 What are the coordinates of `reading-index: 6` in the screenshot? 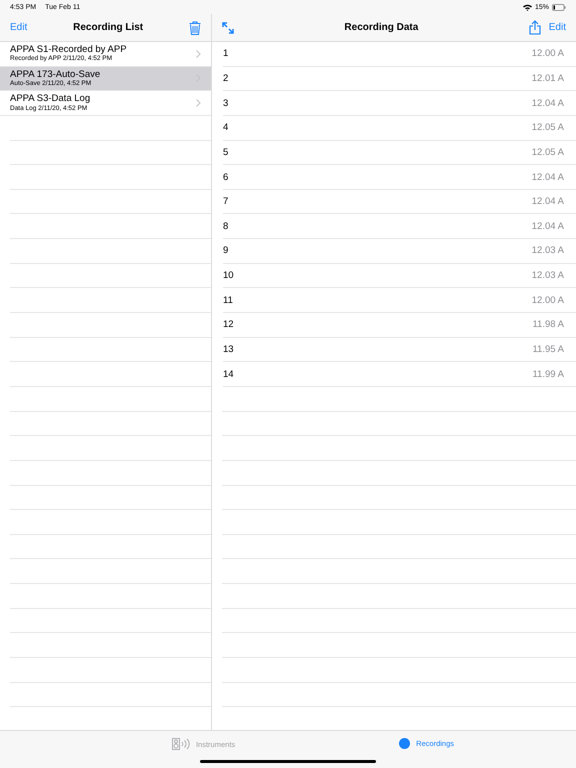 It's located at (225, 177).